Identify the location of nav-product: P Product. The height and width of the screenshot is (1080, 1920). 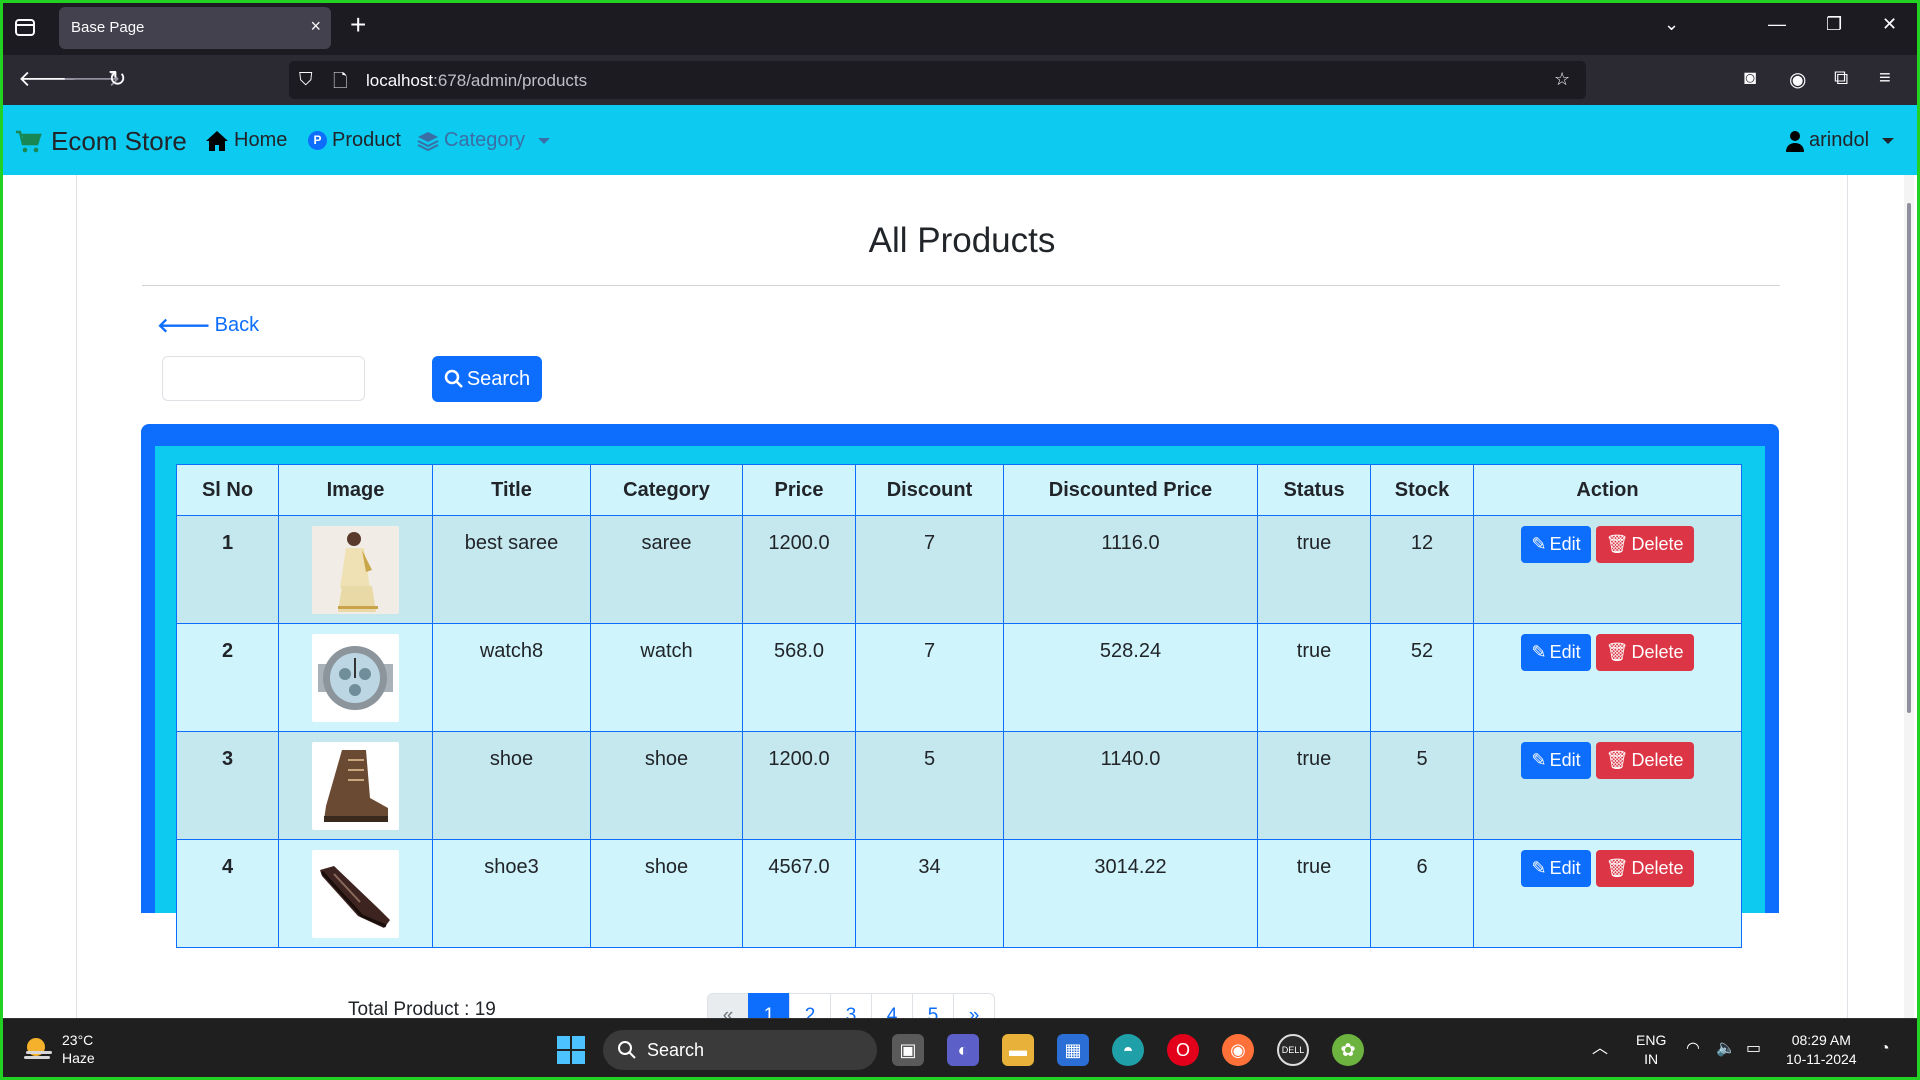
(354, 140).